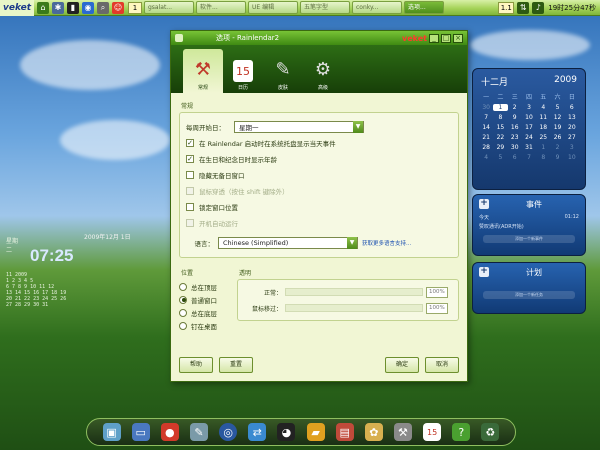 The height and width of the screenshot is (450, 600). Describe the element at coordinates (198, 432) in the screenshot. I see `editor-icon: ✎` at that location.